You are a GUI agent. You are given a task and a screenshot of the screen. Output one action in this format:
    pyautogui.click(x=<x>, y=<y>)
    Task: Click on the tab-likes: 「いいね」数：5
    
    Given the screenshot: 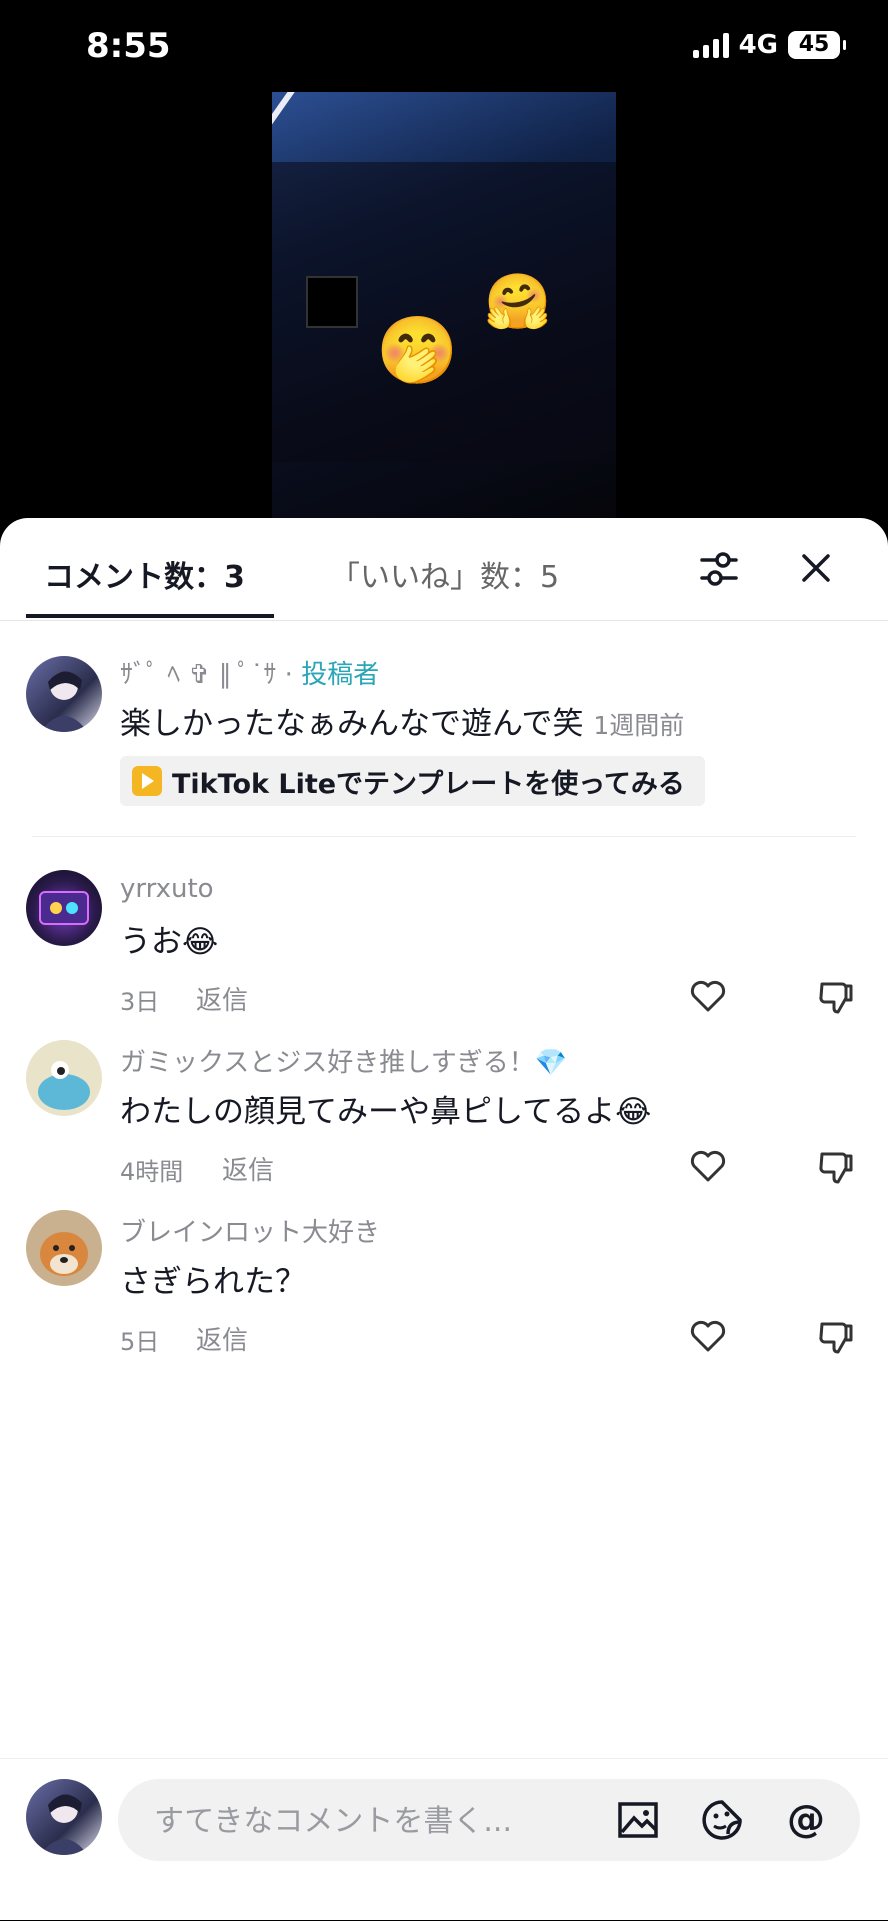 What is the action you would take?
    pyautogui.click(x=444, y=574)
    